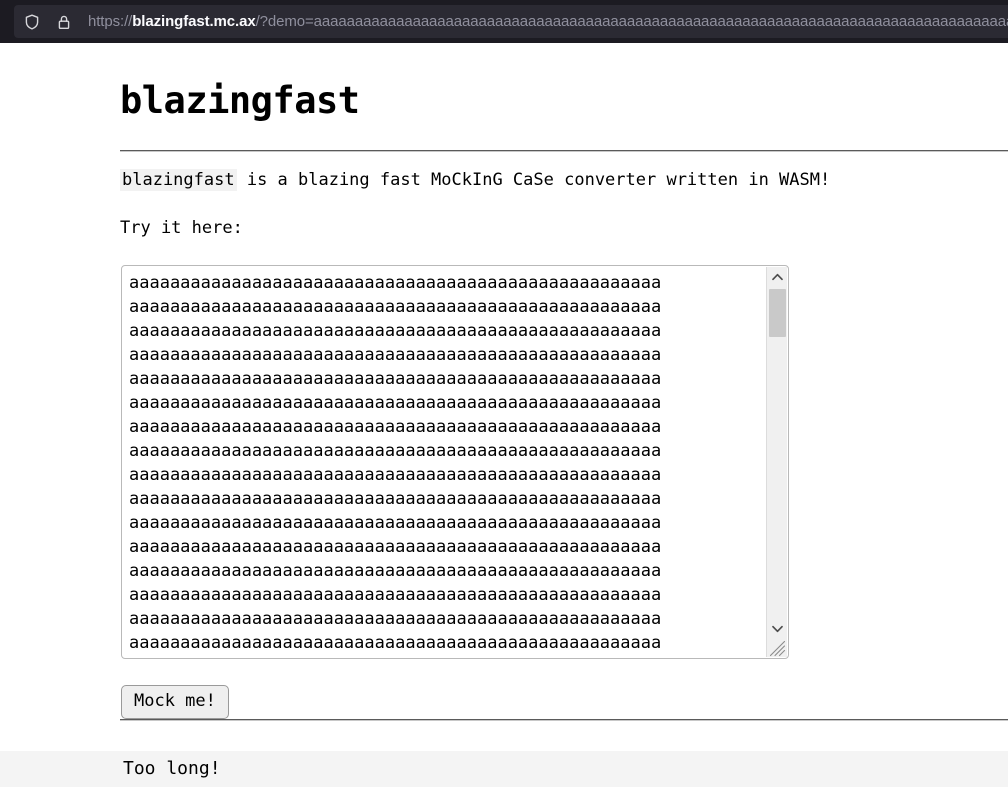 The height and width of the screenshot is (797, 1008). What do you see at coordinates (194, 21) in the screenshot?
I see `url-host: blazingfast.mc.ax` at bounding box center [194, 21].